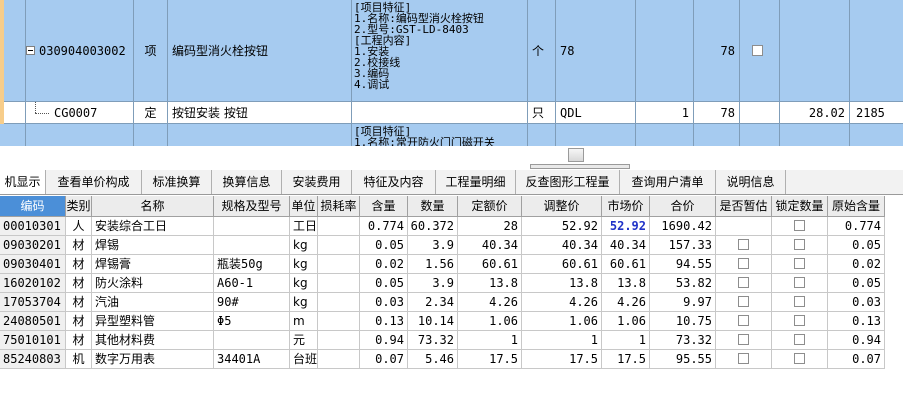 The image size is (903, 408). I want to click on tab-quantity-details: 工程量明细, so click(476, 182).